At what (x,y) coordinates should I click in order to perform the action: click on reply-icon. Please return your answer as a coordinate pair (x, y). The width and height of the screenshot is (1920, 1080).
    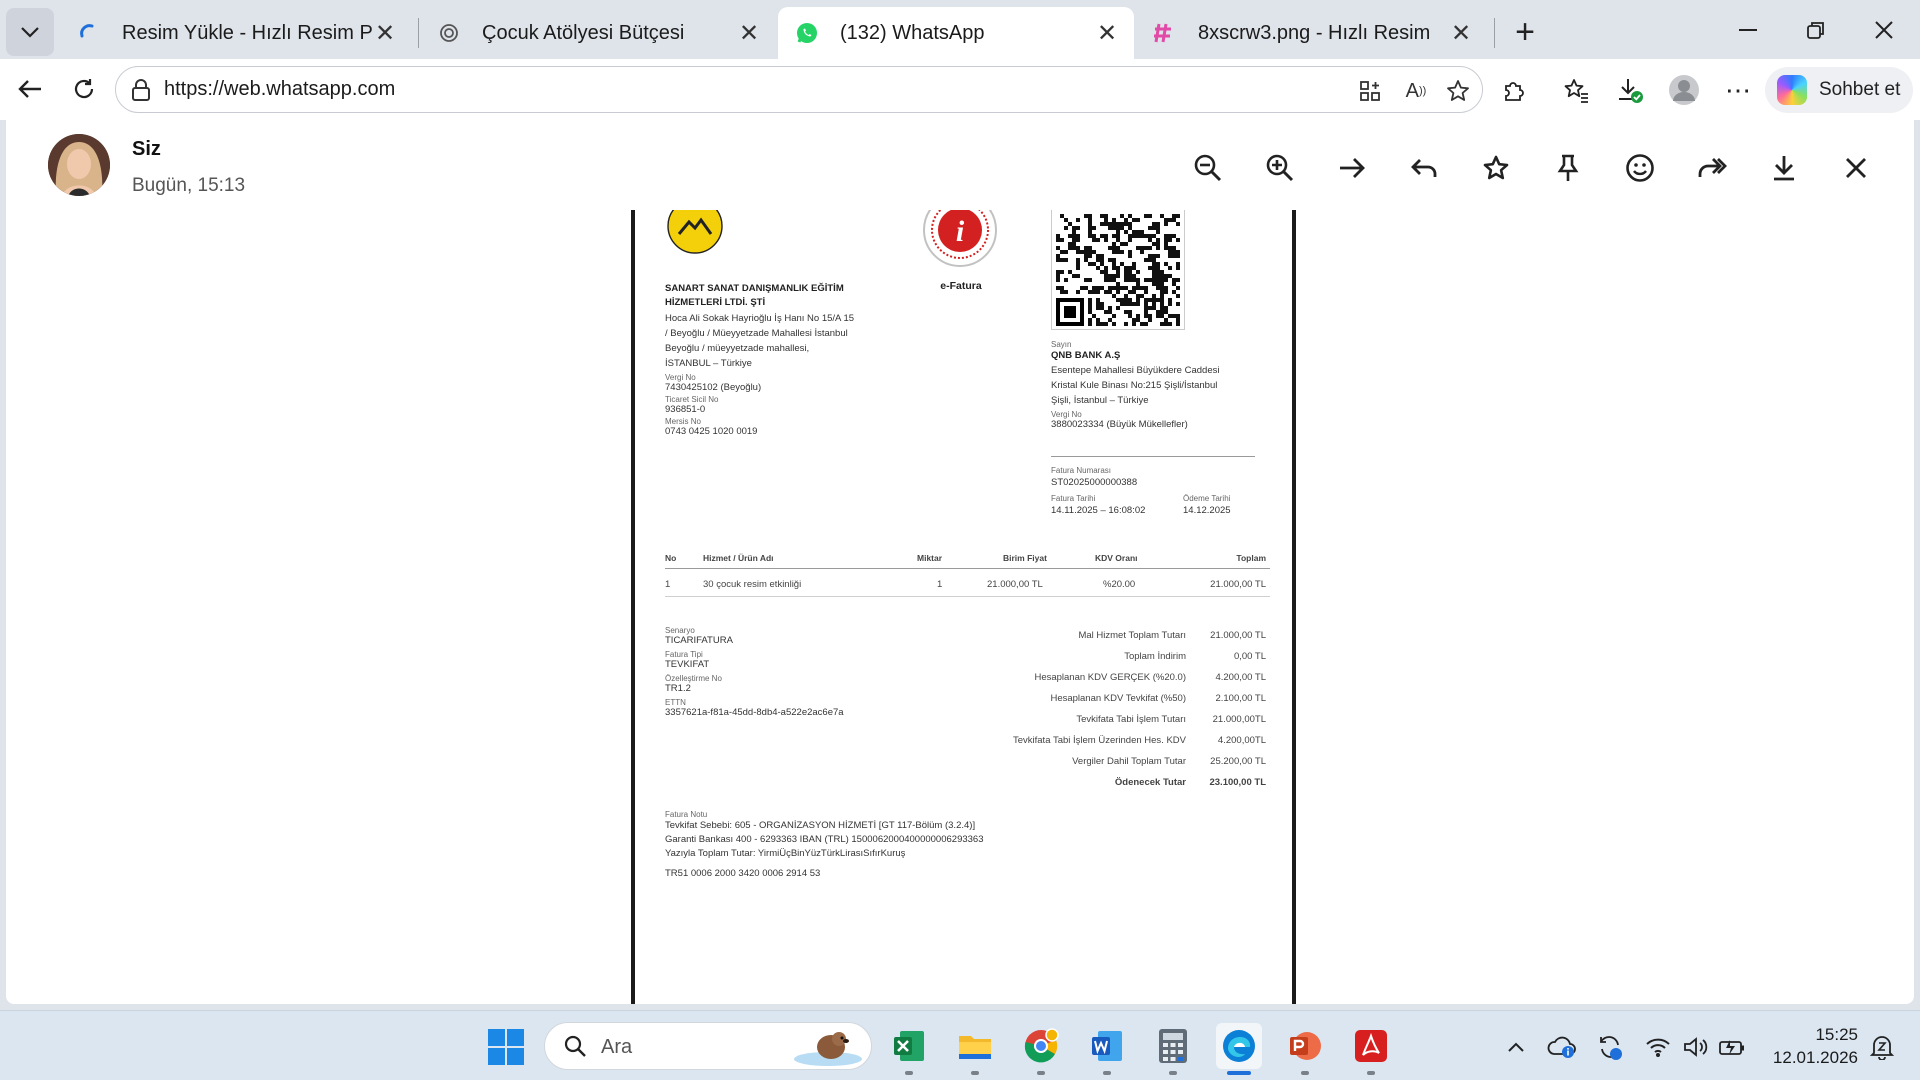
    Looking at the image, I should click on (1424, 168).